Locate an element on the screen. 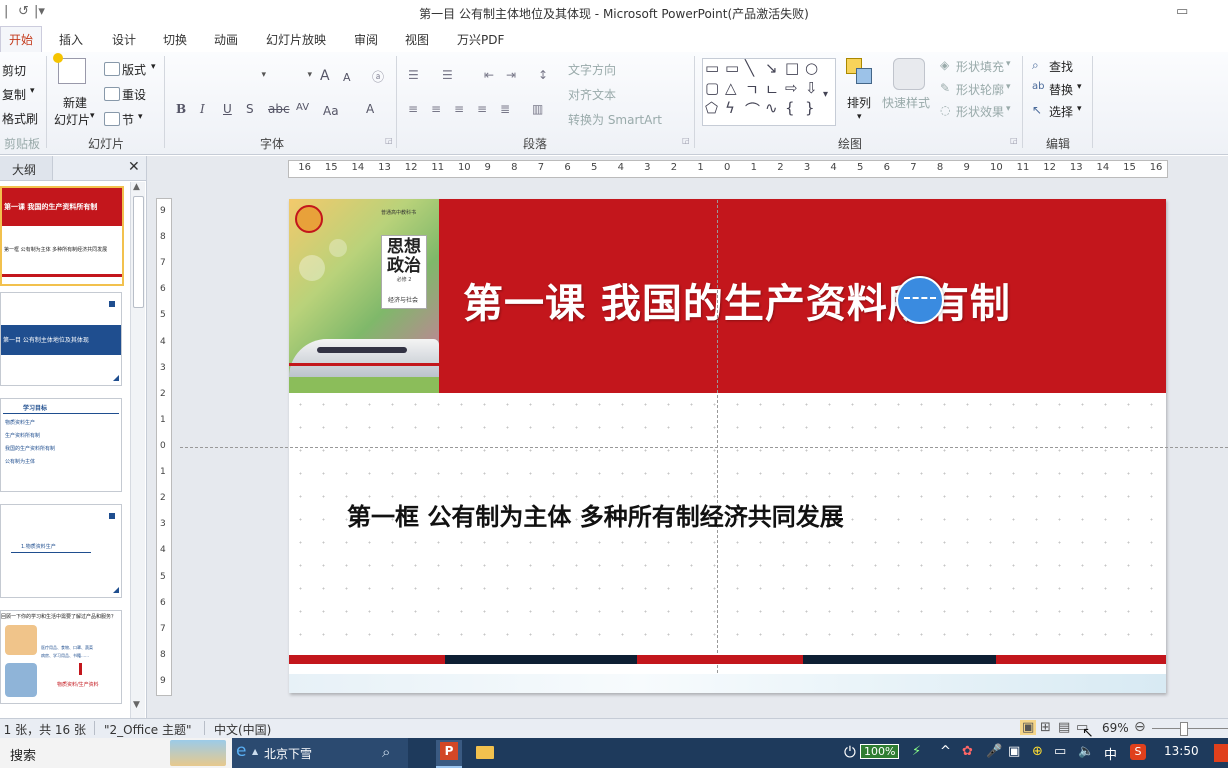  scroll-up-icon: ▲ is located at coordinates (136, 187).